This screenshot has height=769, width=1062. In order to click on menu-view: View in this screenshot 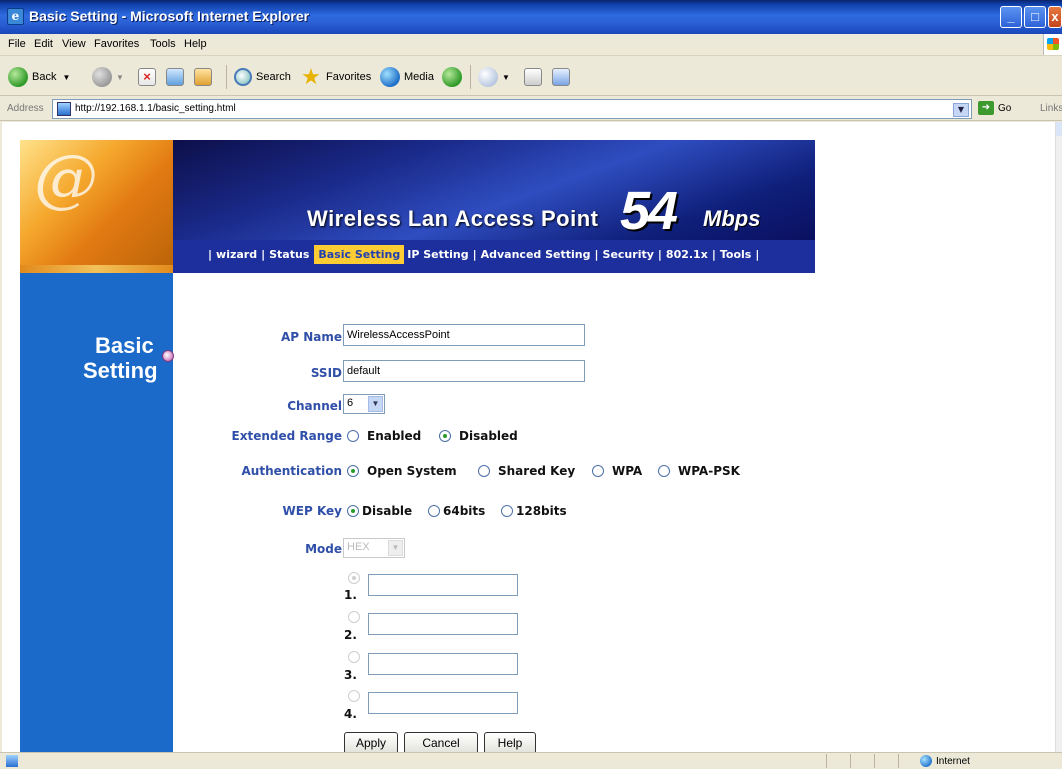, I will do `click(74, 44)`.